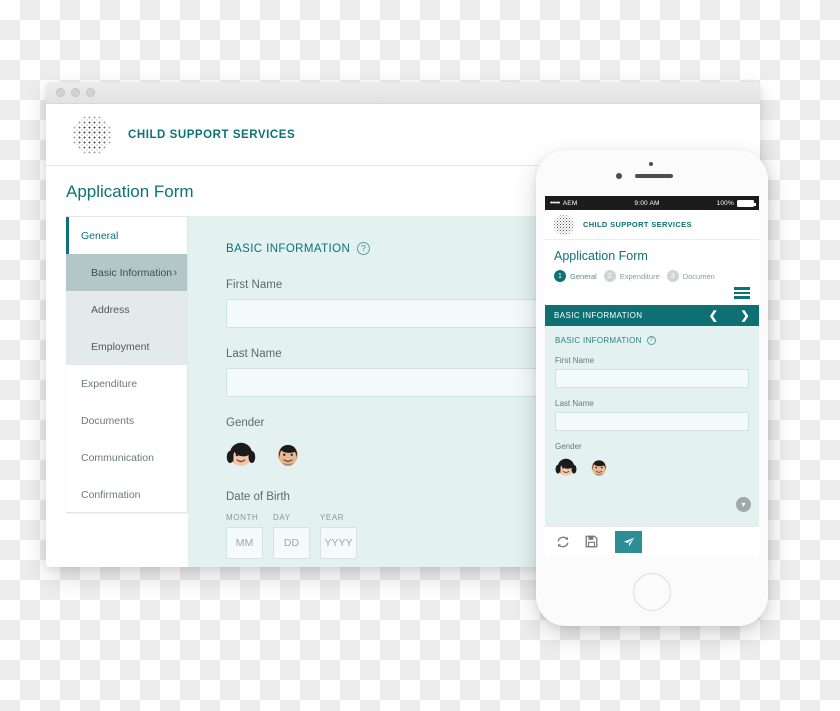 The height and width of the screenshot is (711, 840). I want to click on dob-month-input: MM, so click(244, 543).